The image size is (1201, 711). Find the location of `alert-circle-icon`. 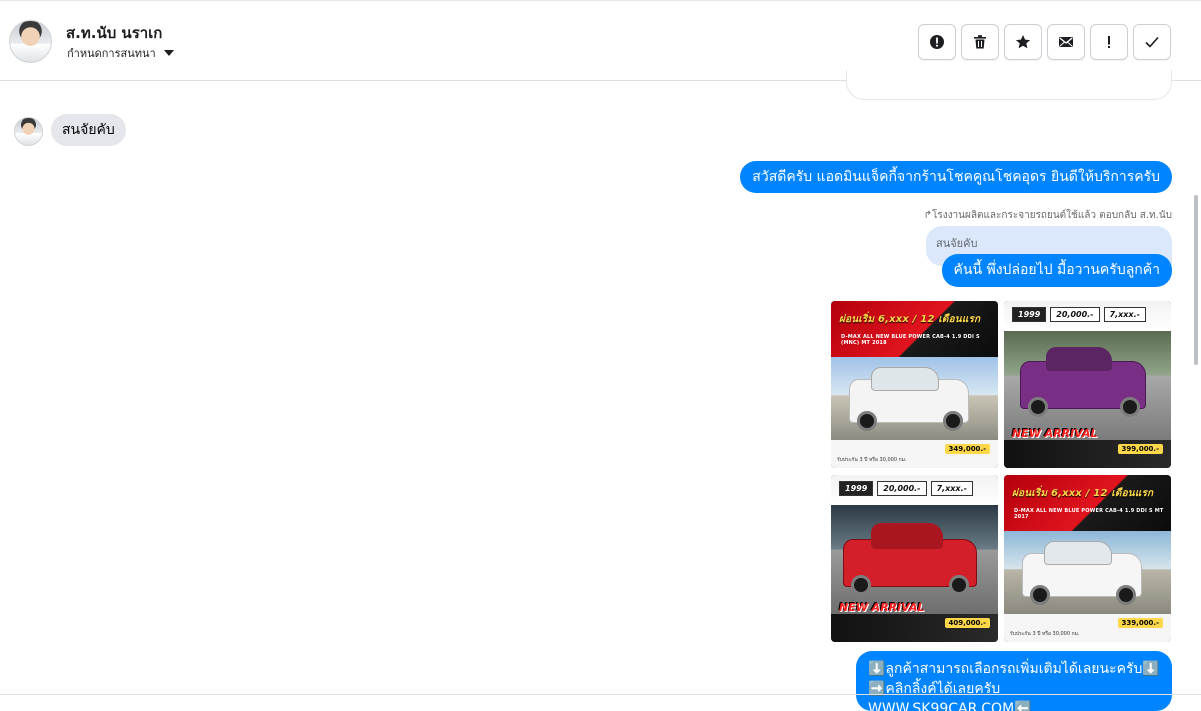

alert-circle-icon is located at coordinates (937, 42).